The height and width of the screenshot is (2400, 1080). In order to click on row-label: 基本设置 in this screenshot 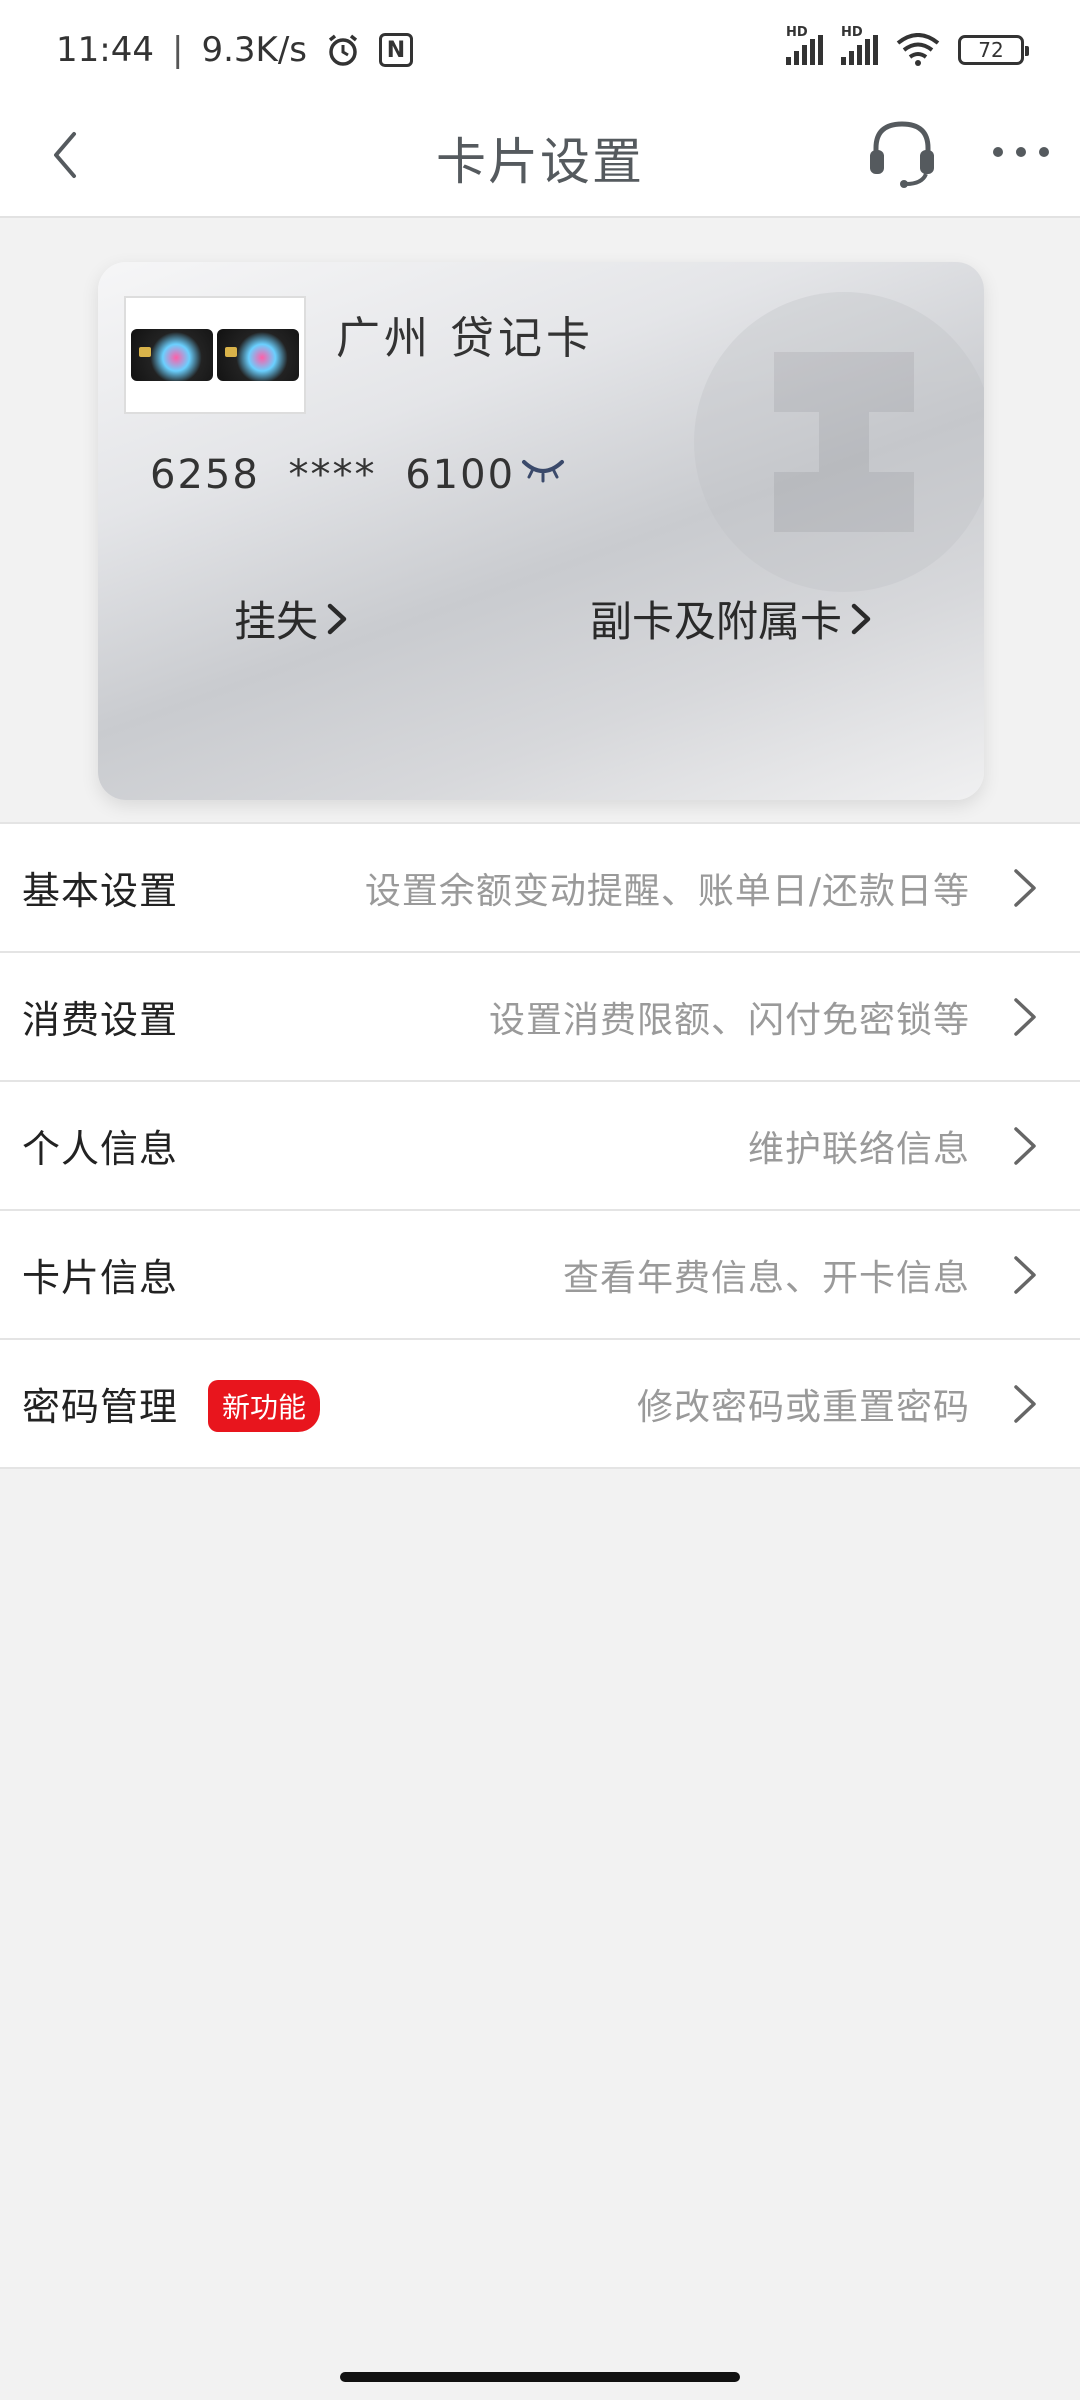, I will do `click(100, 891)`.